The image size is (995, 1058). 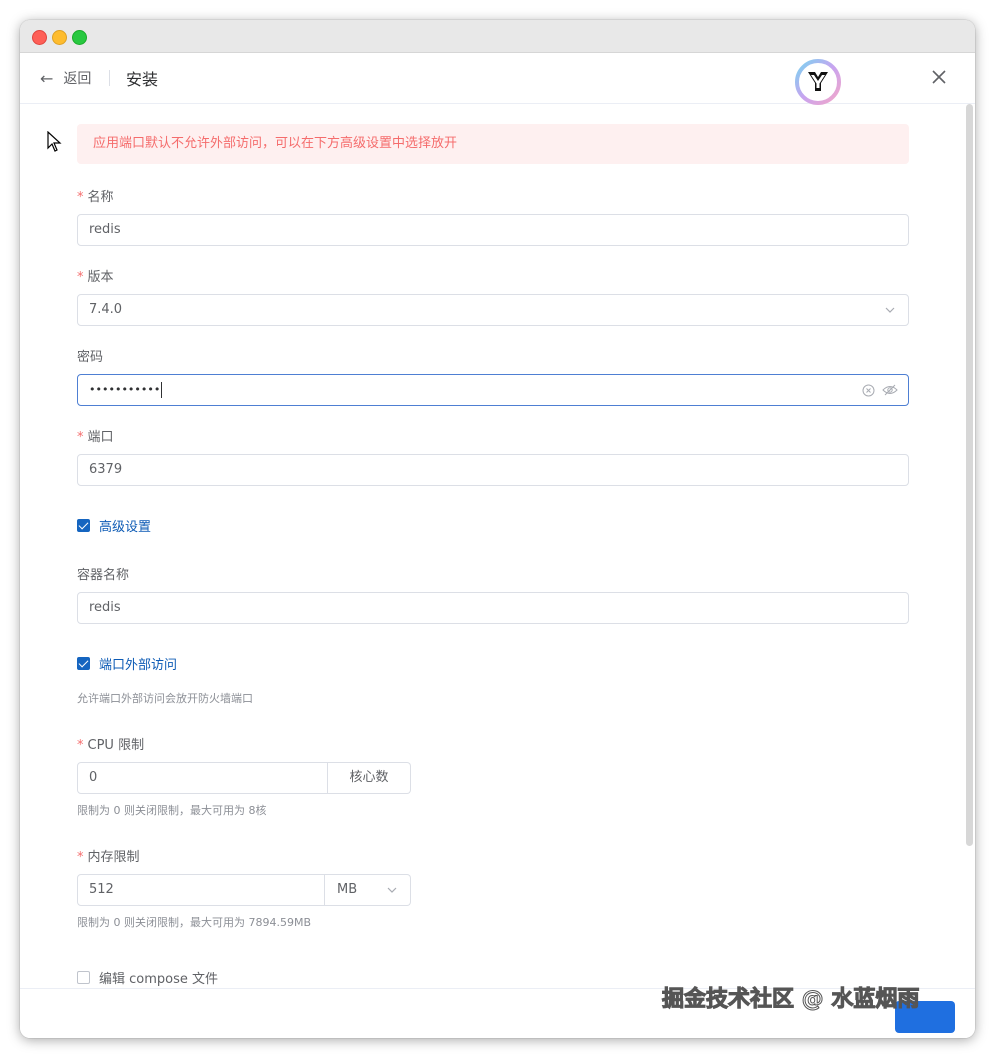 What do you see at coordinates (90, 357) in the screenshot?
I see `password-label: 密码` at bounding box center [90, 357].